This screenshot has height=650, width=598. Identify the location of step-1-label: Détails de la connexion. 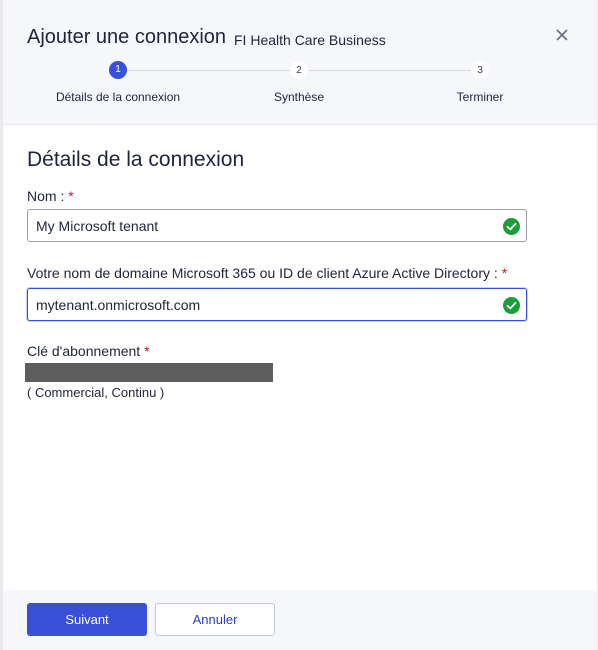
(118, 97).